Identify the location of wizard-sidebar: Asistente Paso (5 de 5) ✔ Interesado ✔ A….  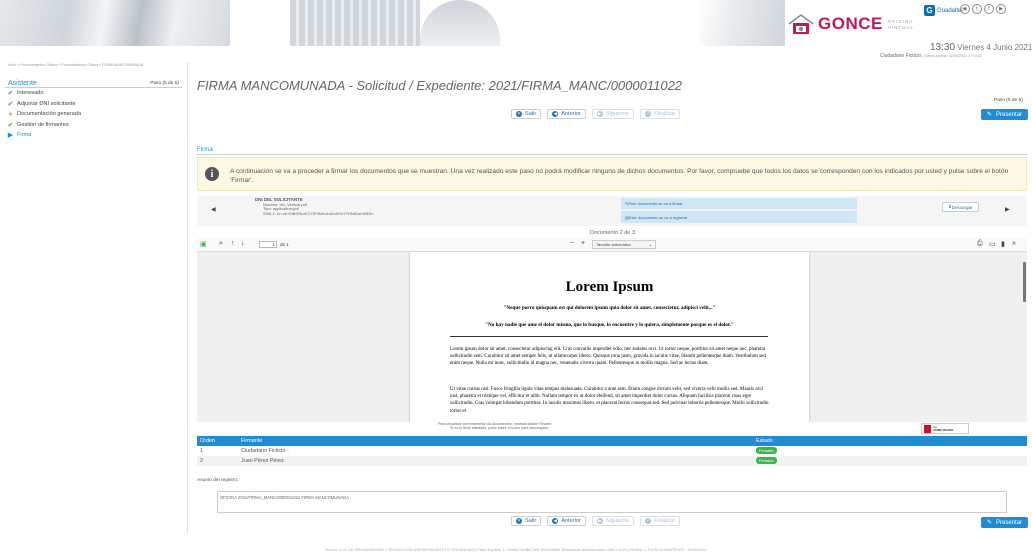
(93, 110).